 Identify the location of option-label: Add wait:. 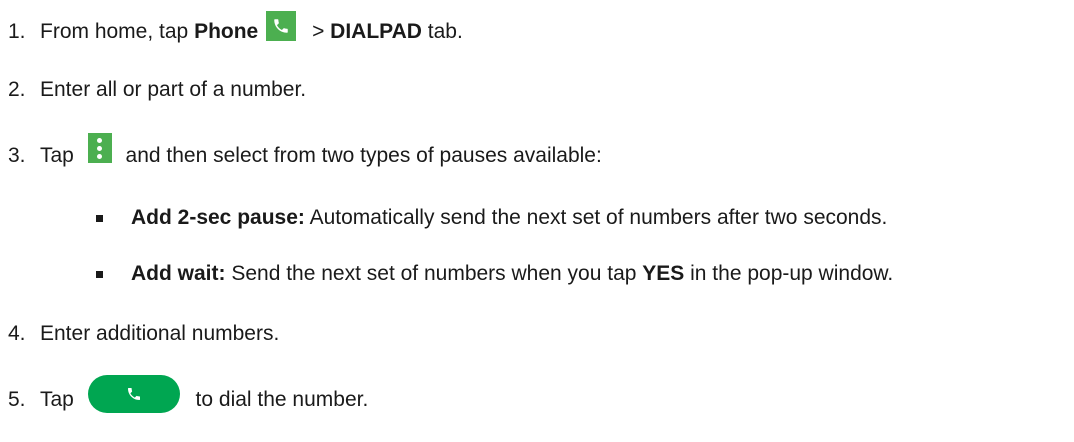
(178, 273).